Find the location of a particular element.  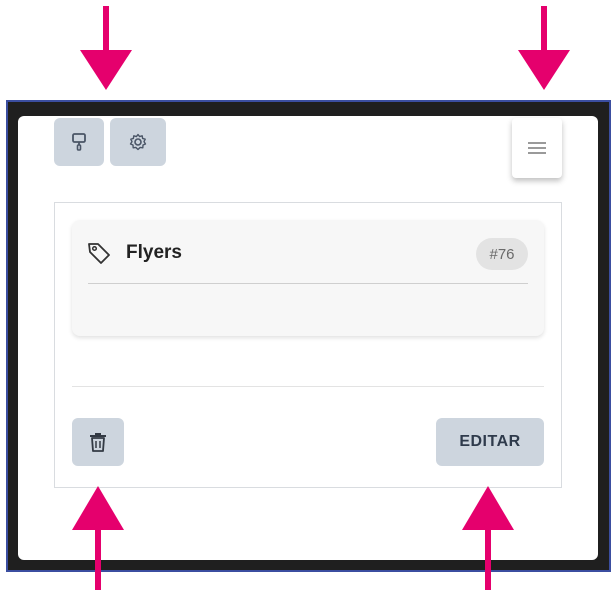

paint-roller-icon is located at coordinates (79, 142).